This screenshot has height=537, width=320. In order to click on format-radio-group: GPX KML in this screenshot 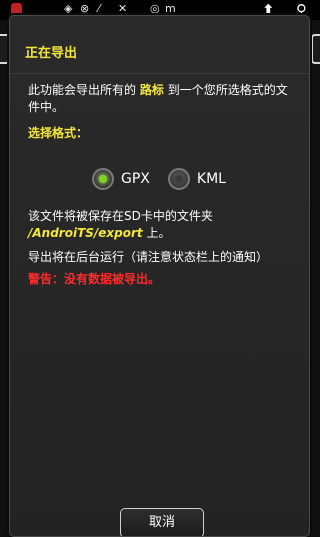, I will do `click(168, 179)`.